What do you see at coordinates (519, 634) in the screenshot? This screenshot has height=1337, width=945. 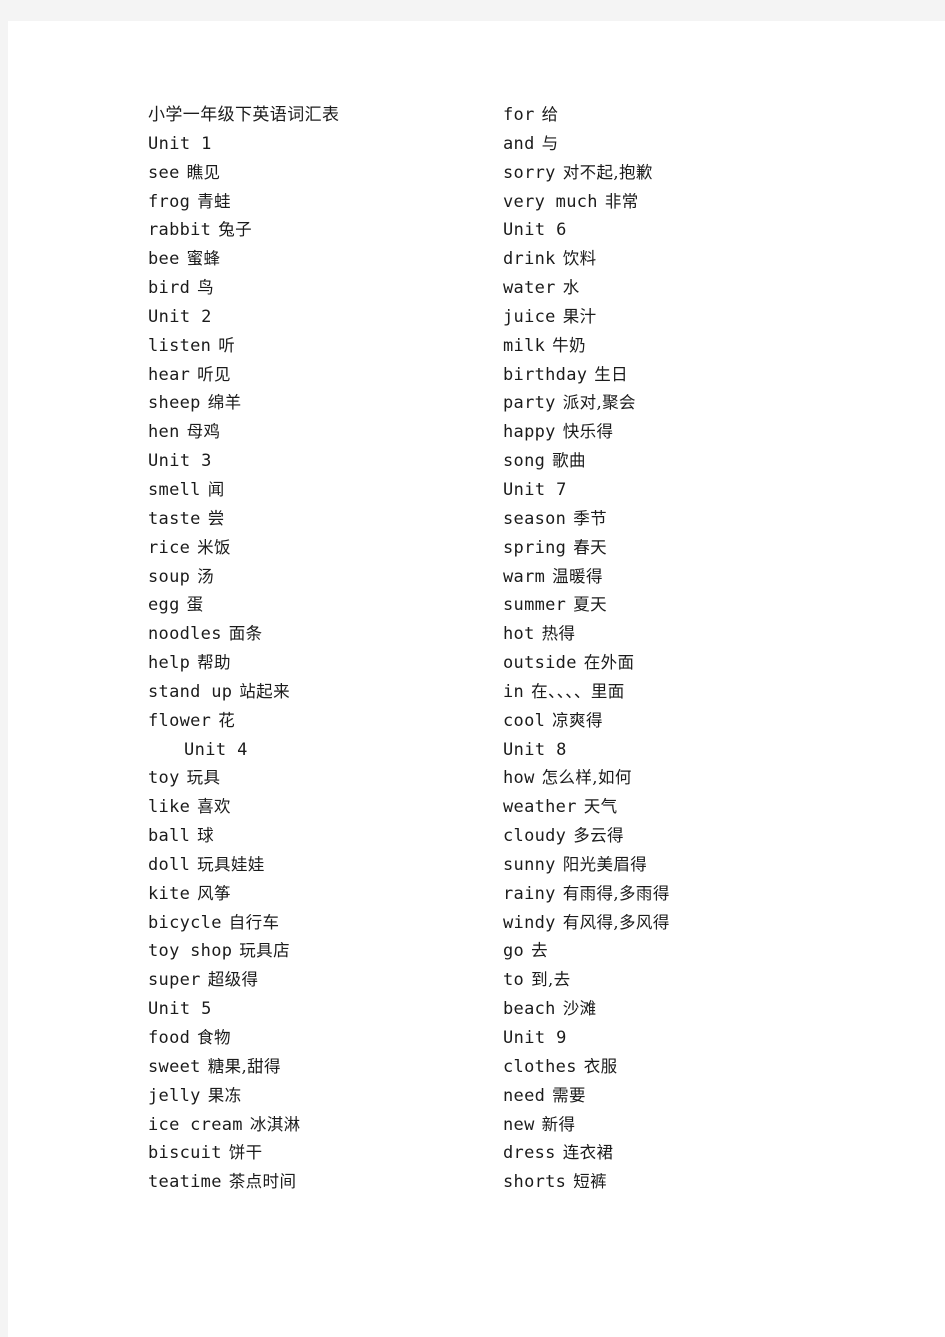 I see `entry-english: hot` at bounding box center [519, 634].